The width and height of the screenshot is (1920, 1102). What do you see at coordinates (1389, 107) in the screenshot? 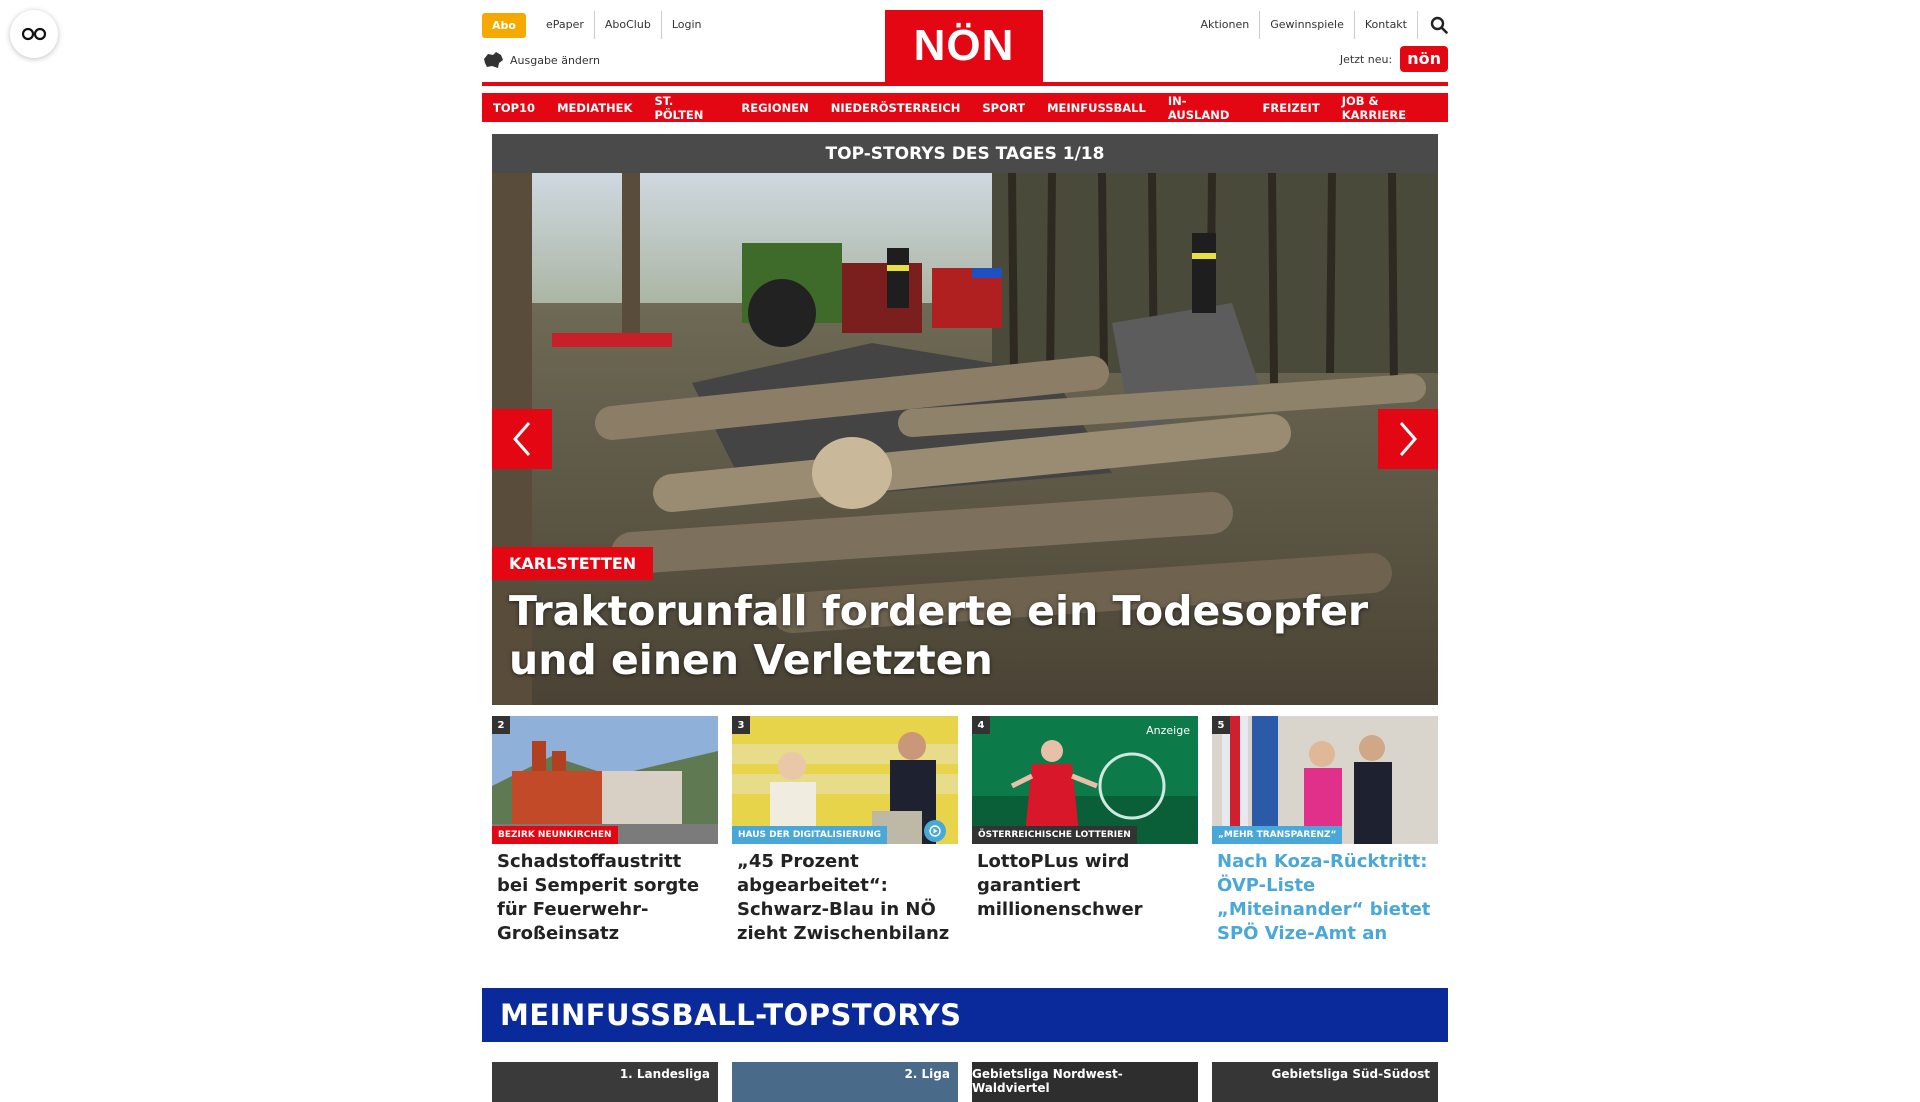
I see `nav-item-job-karriere: JOB & KARRIERE` at bounding box center [1389, 107].